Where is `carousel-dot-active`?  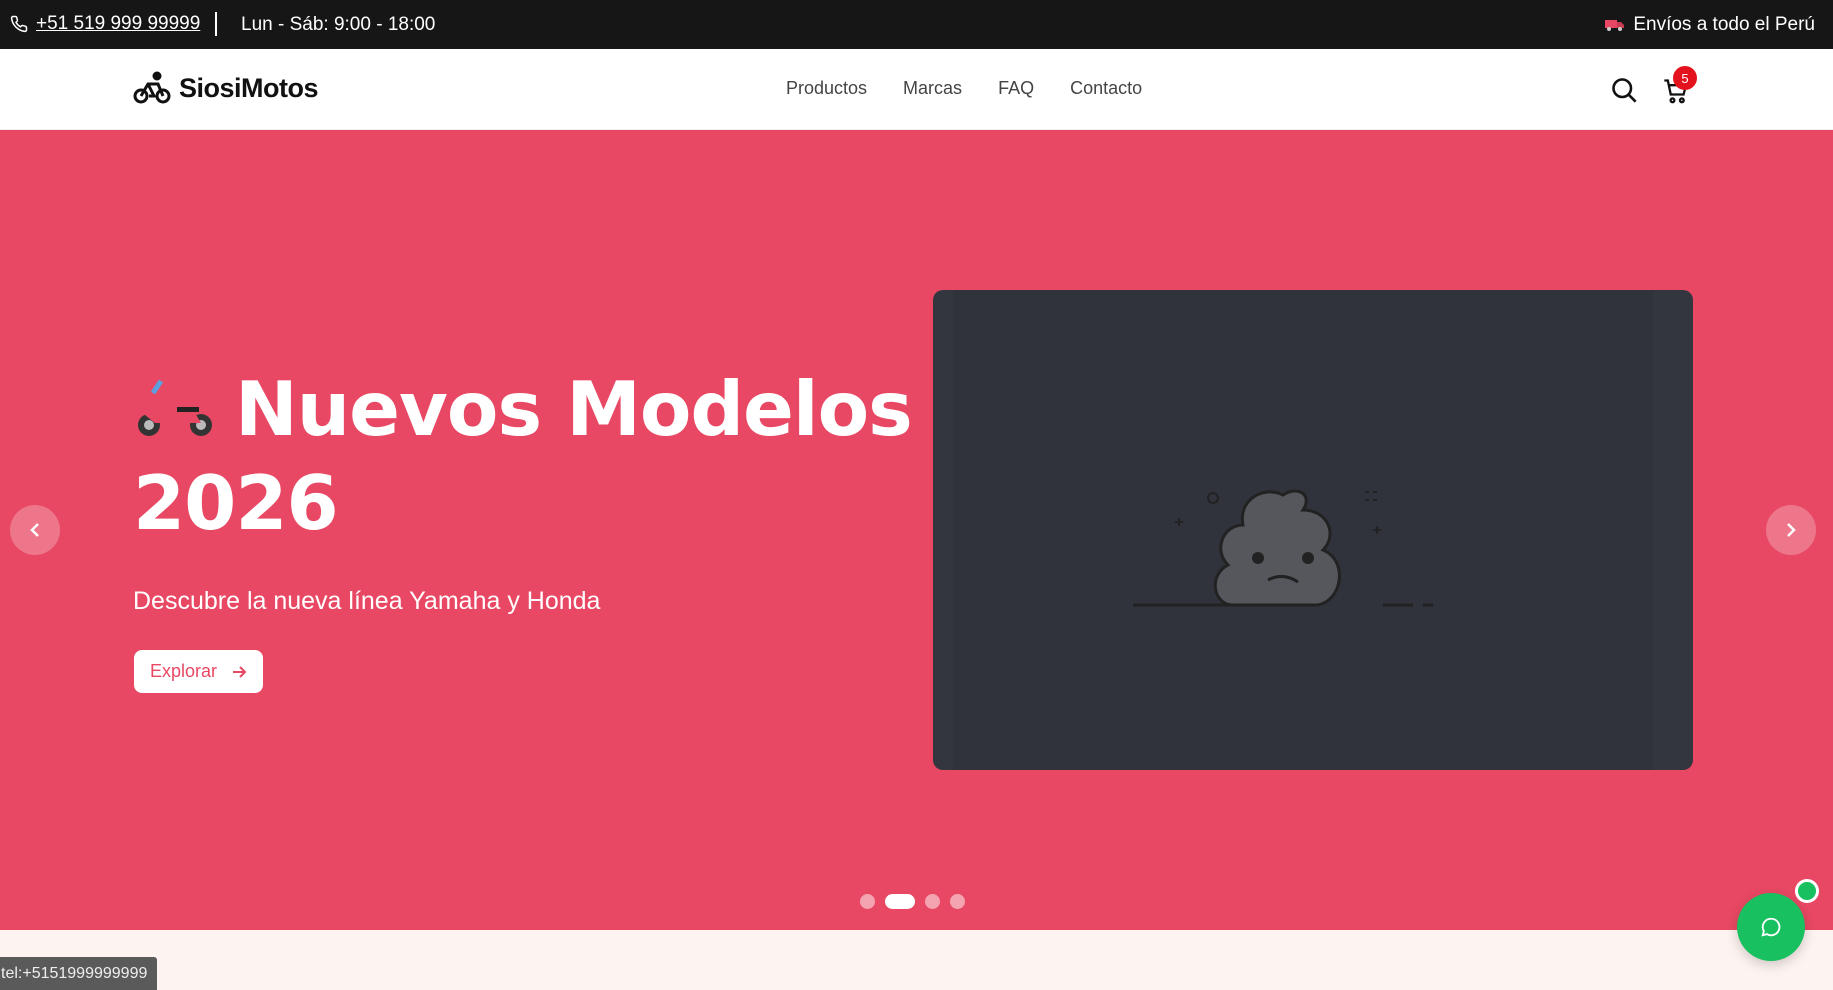 carousel-dot-active is located at coordinates (900, 901).